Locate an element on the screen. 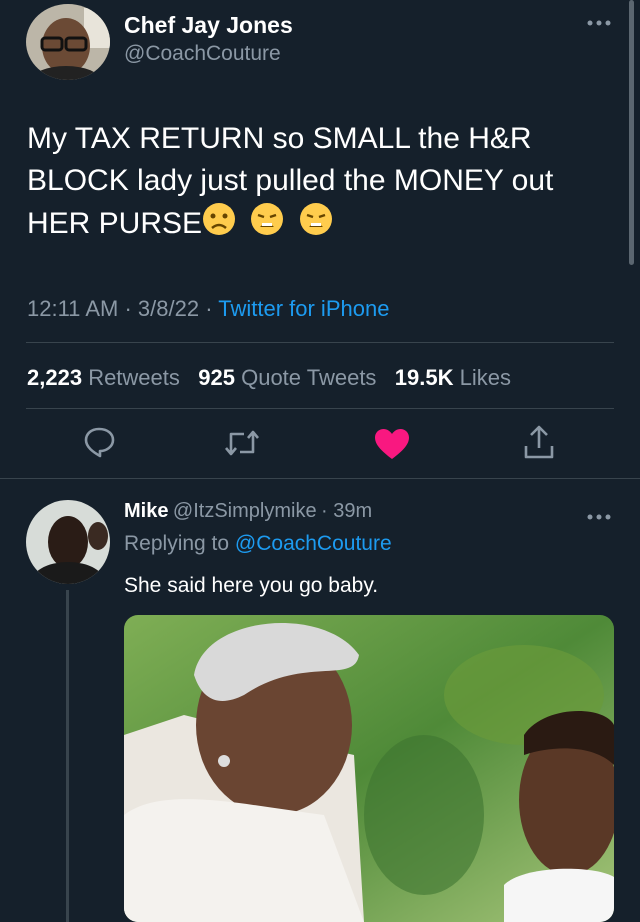 This screenshot has height=922, width=640. quotes-stat: 925 Quote Tweets is located at coordinates (287, 377).